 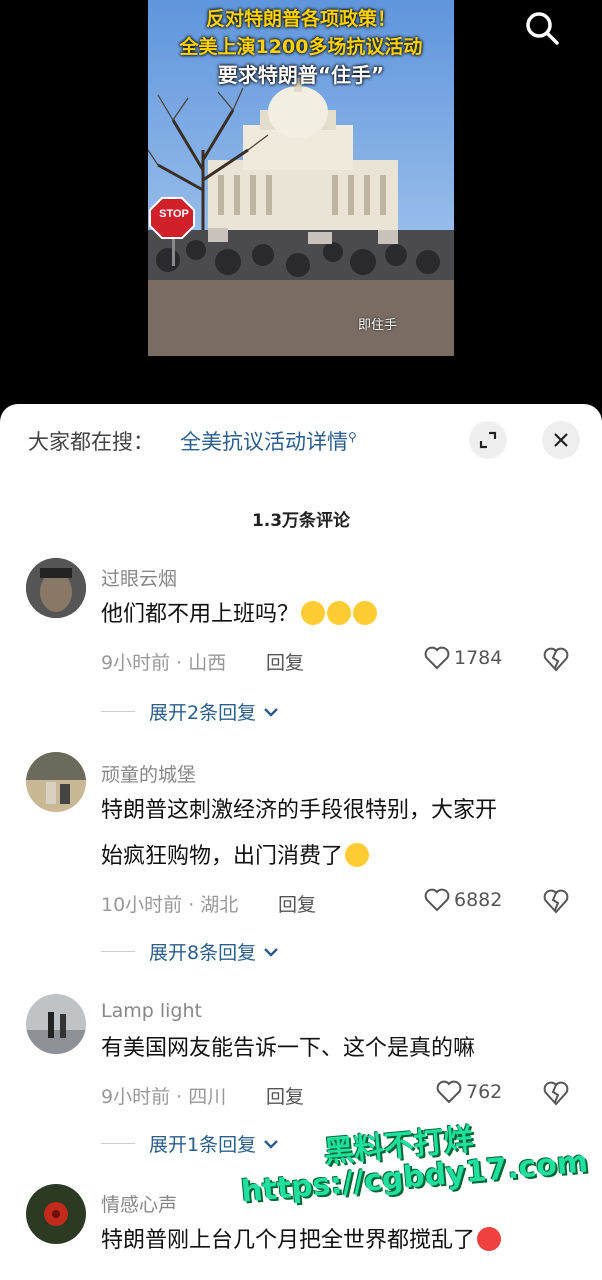 I want to click on angry-emoji, so click(x=489, y=1239).